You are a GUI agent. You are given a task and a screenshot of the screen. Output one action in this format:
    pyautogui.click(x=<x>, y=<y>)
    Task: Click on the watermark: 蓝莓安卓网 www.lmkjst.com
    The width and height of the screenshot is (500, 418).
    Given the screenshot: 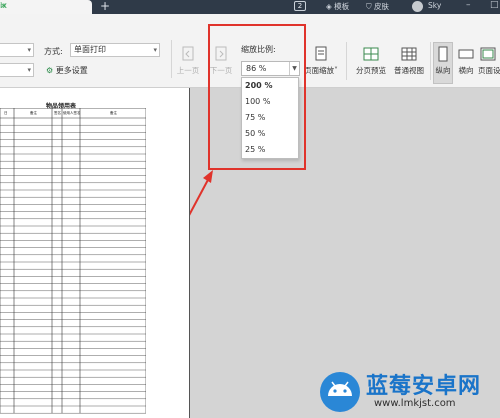 What is the action you would take?
    pyautogui.click(x=409, y=392)
    